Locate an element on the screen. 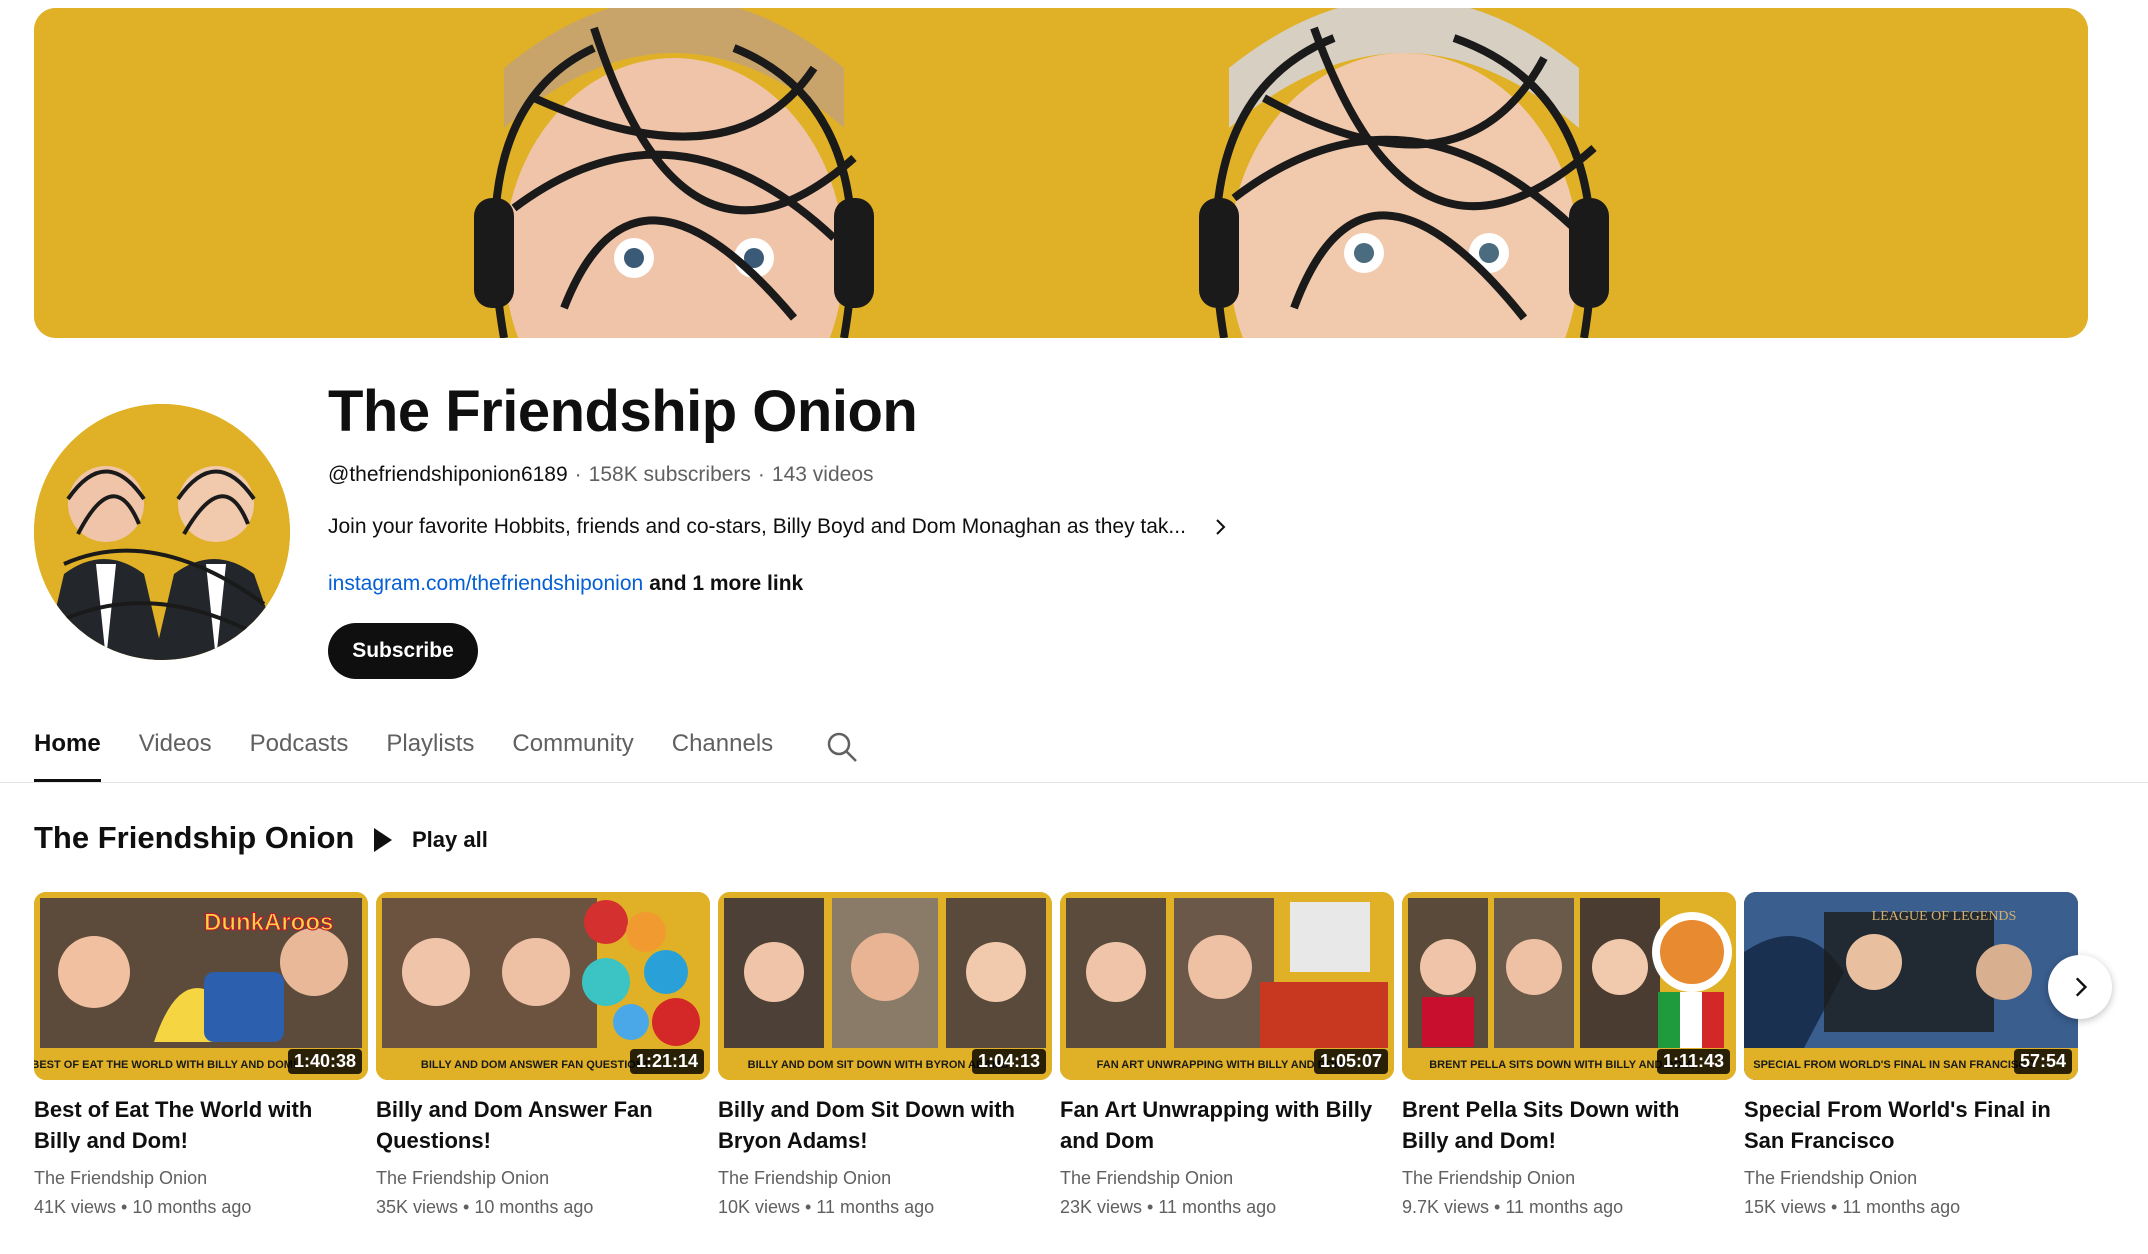  shelf-title: The Friendship Onion is located at coordinates (194, 838).